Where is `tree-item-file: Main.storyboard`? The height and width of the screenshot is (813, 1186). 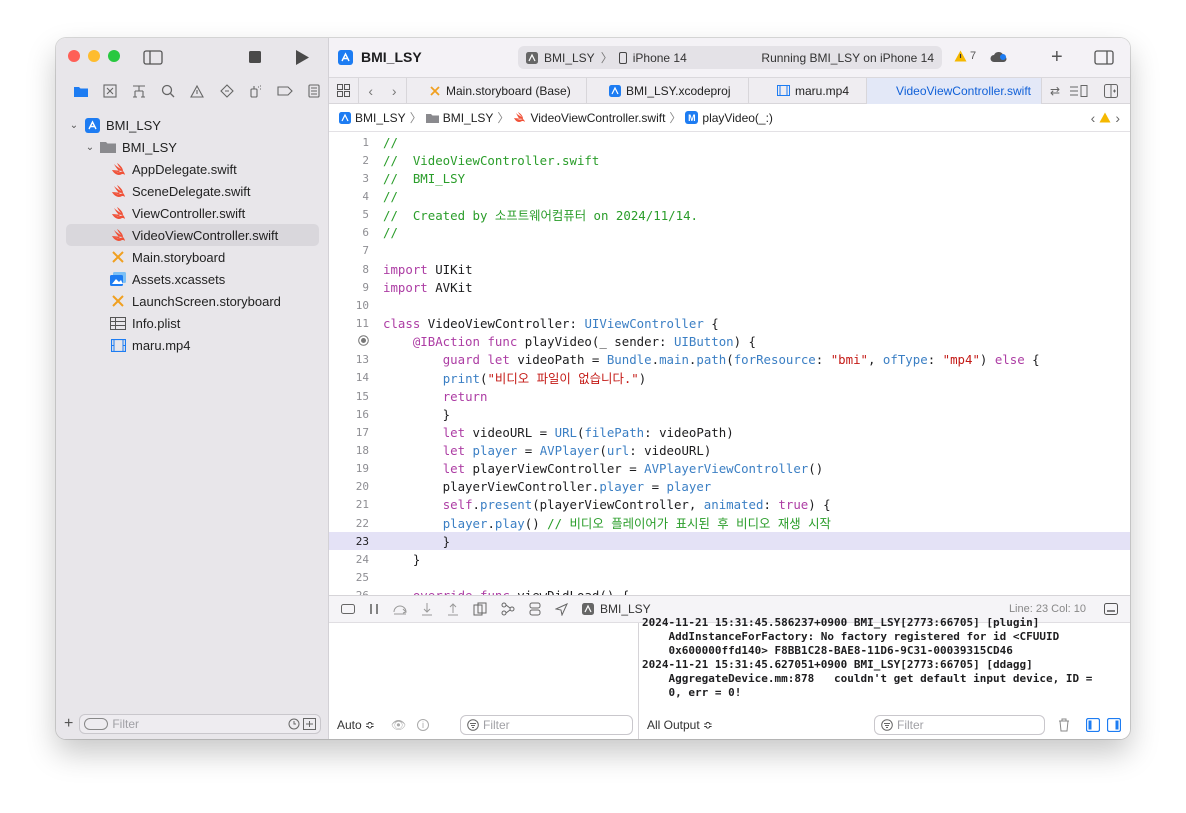
tree-item-file: Main.storyboard is located at coordinates (192, 257).